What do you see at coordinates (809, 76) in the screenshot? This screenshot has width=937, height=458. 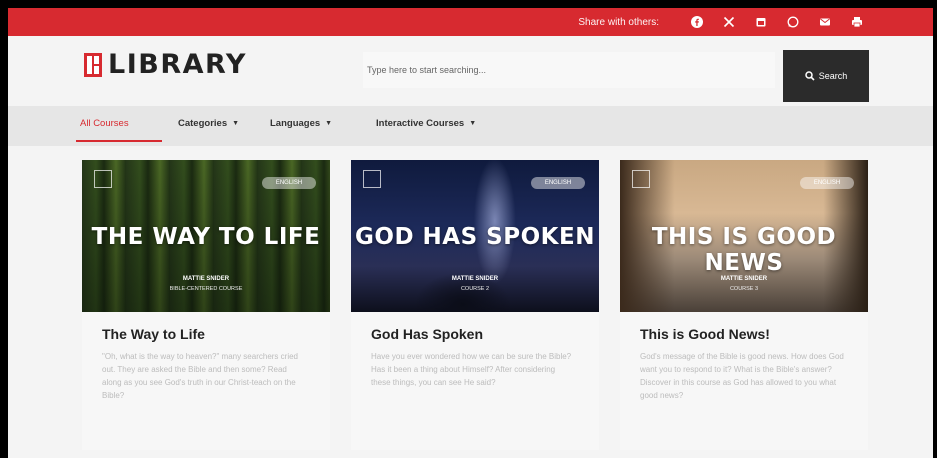 I see `search-icon` at bounding box center [809, 76].